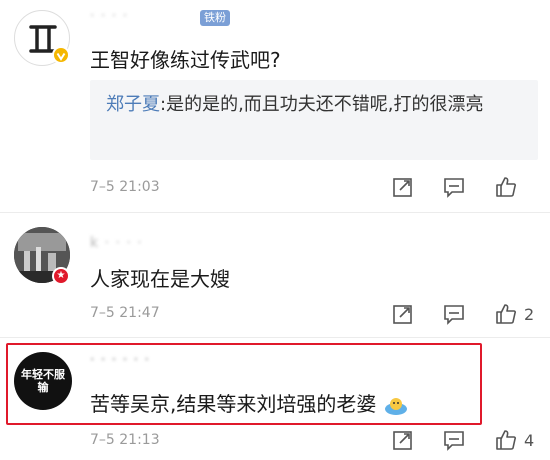 The width and height of the screenshot is (550, 460). I want to click on reply-username: 郑子夏, so click(133, 104).